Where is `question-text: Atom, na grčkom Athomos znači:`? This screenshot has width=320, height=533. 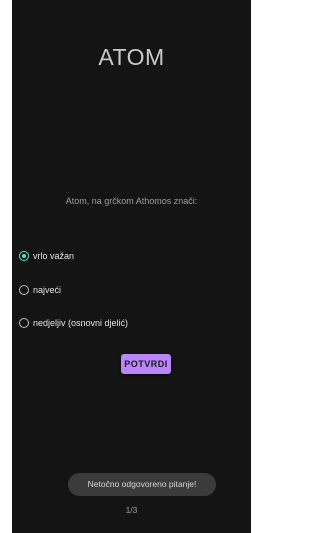 question-text: Atom, na grčkom Athomos znači: is located at coordinates (131, 201).